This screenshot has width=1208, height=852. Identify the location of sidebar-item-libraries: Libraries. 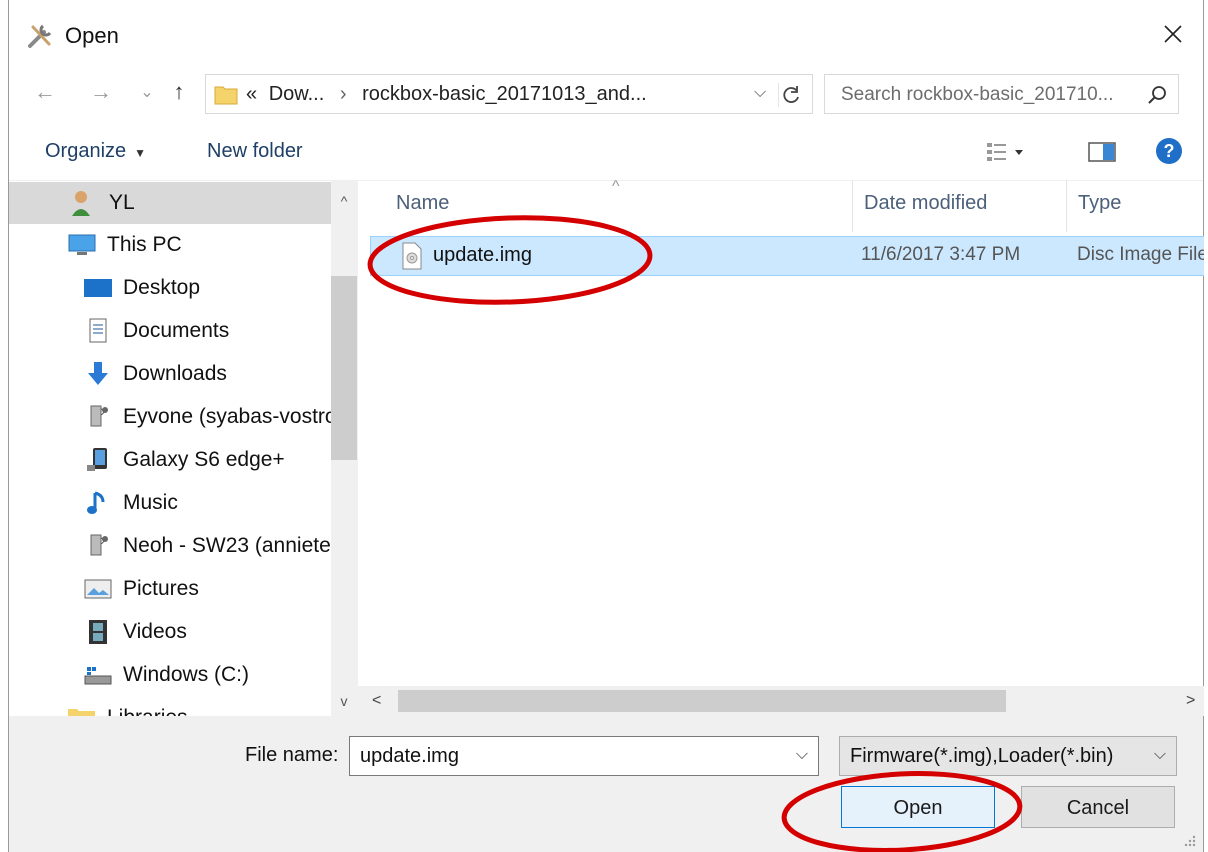
(170, 706).